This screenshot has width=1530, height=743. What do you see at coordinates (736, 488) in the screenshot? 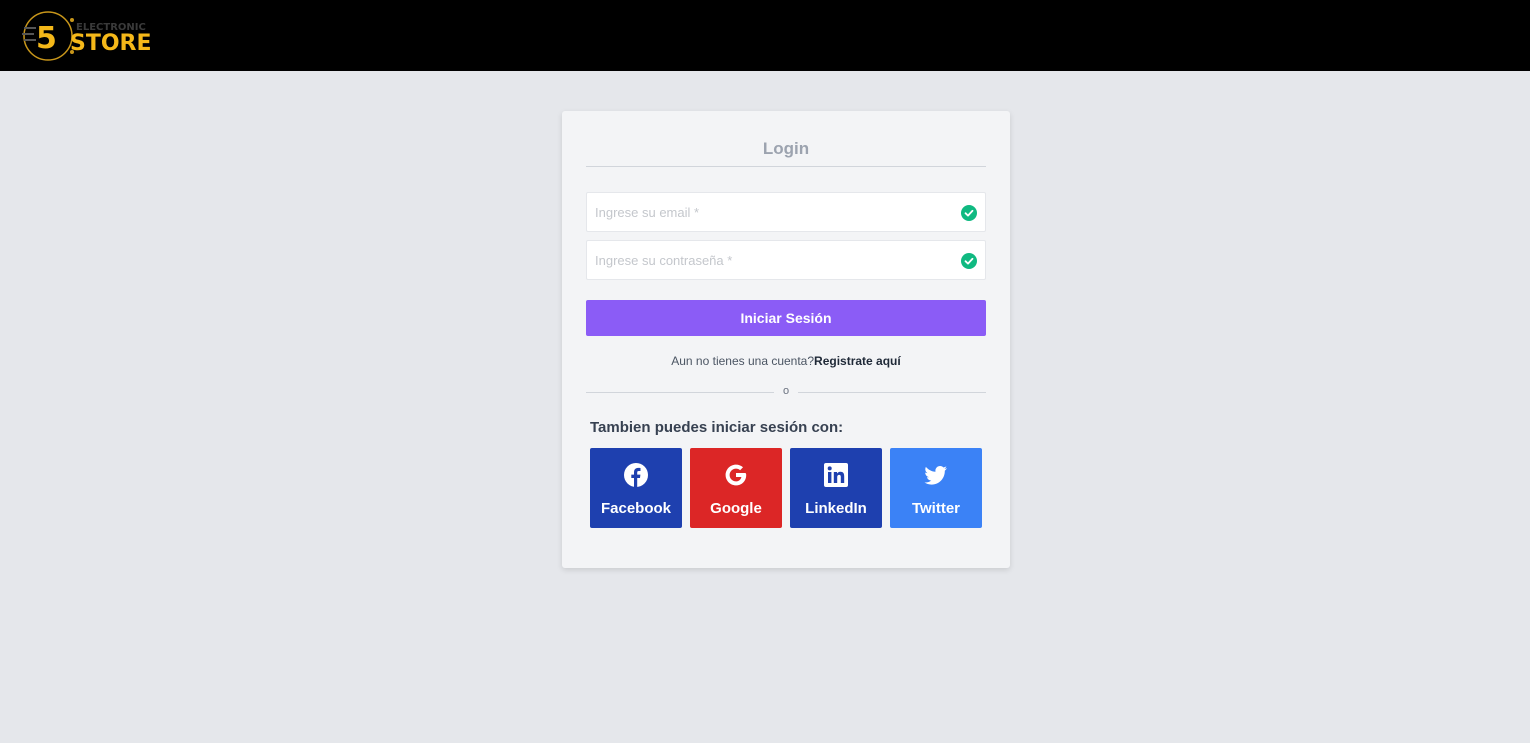
I see `google-login-button: Google` at bounding box center [736, 488].